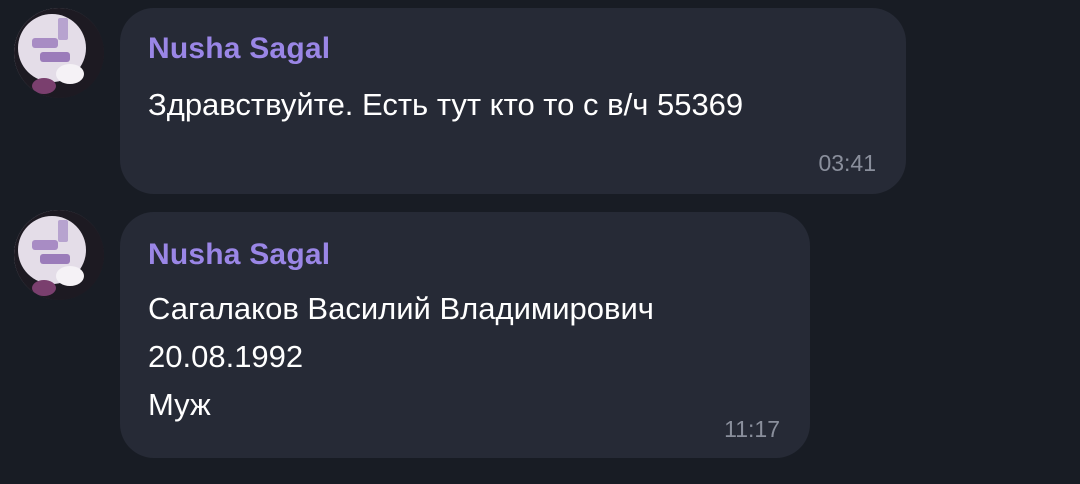  What do you see at coordinates (401, 308) in the screenshot?
I see `message-text-line: Сагалаков Василий Владимирович` at bounding box center [401, 308].